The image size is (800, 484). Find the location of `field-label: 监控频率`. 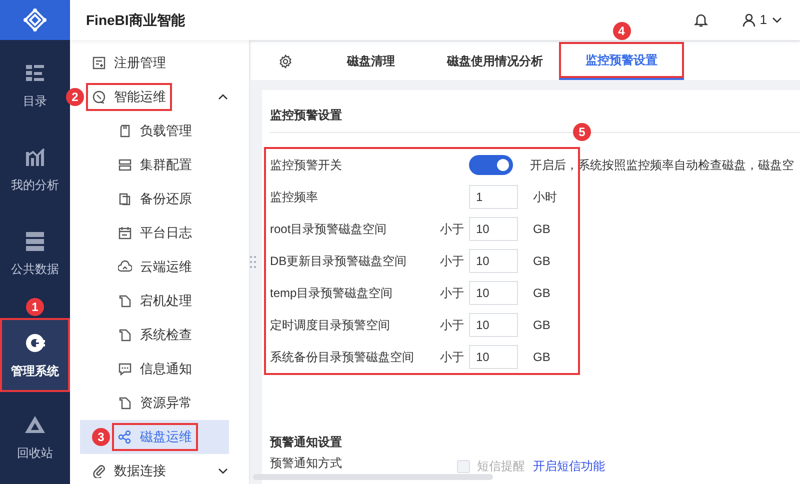

field-label: 监控频率 is located at coordinates (294, 197).